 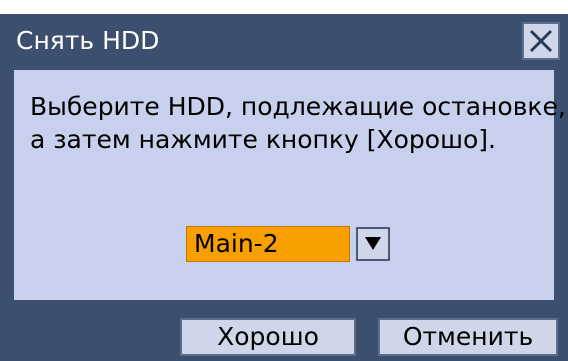 I want to click on ok-button: Хорошо, so click(x=268, y=337).